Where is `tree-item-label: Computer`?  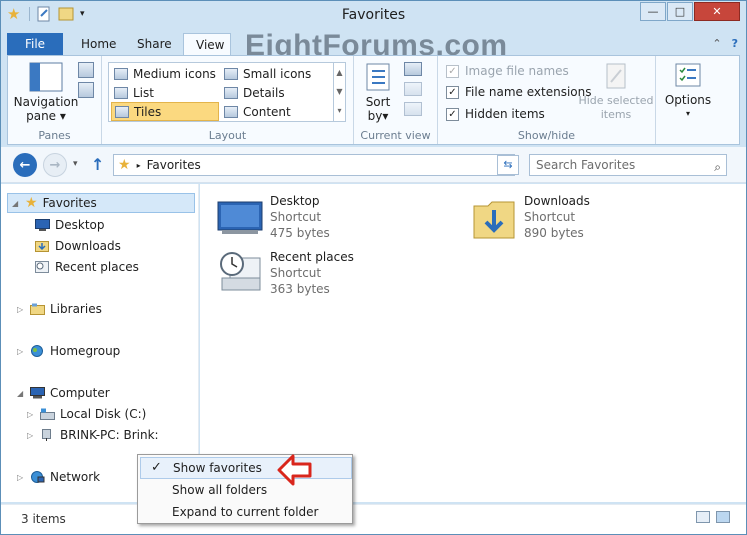 tree-item-label: Computer is located at coordinates (80, 393).